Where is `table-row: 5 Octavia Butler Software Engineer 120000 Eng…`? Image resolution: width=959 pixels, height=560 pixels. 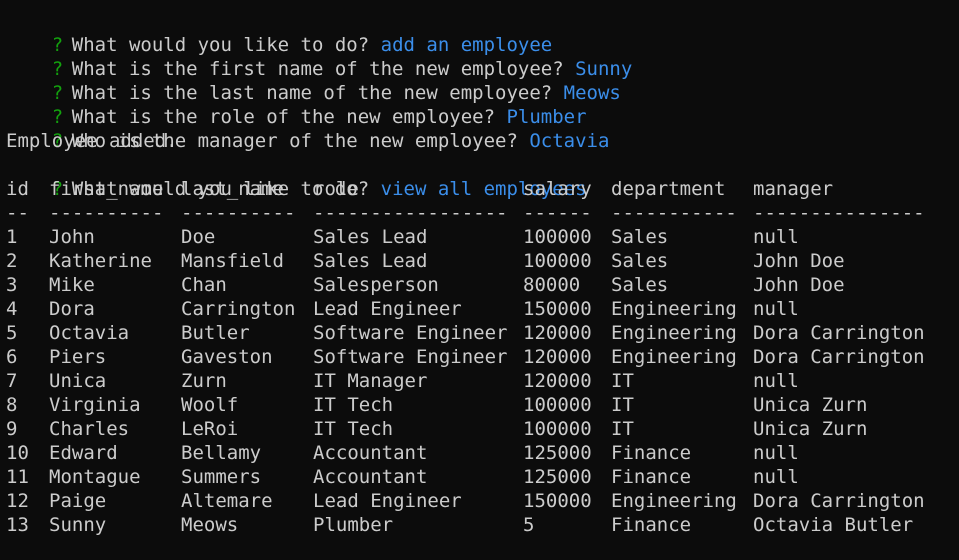
table-row: 5 Octavia Butler Software Engineer 120000 Eng… is located at coordinates (479, 333).